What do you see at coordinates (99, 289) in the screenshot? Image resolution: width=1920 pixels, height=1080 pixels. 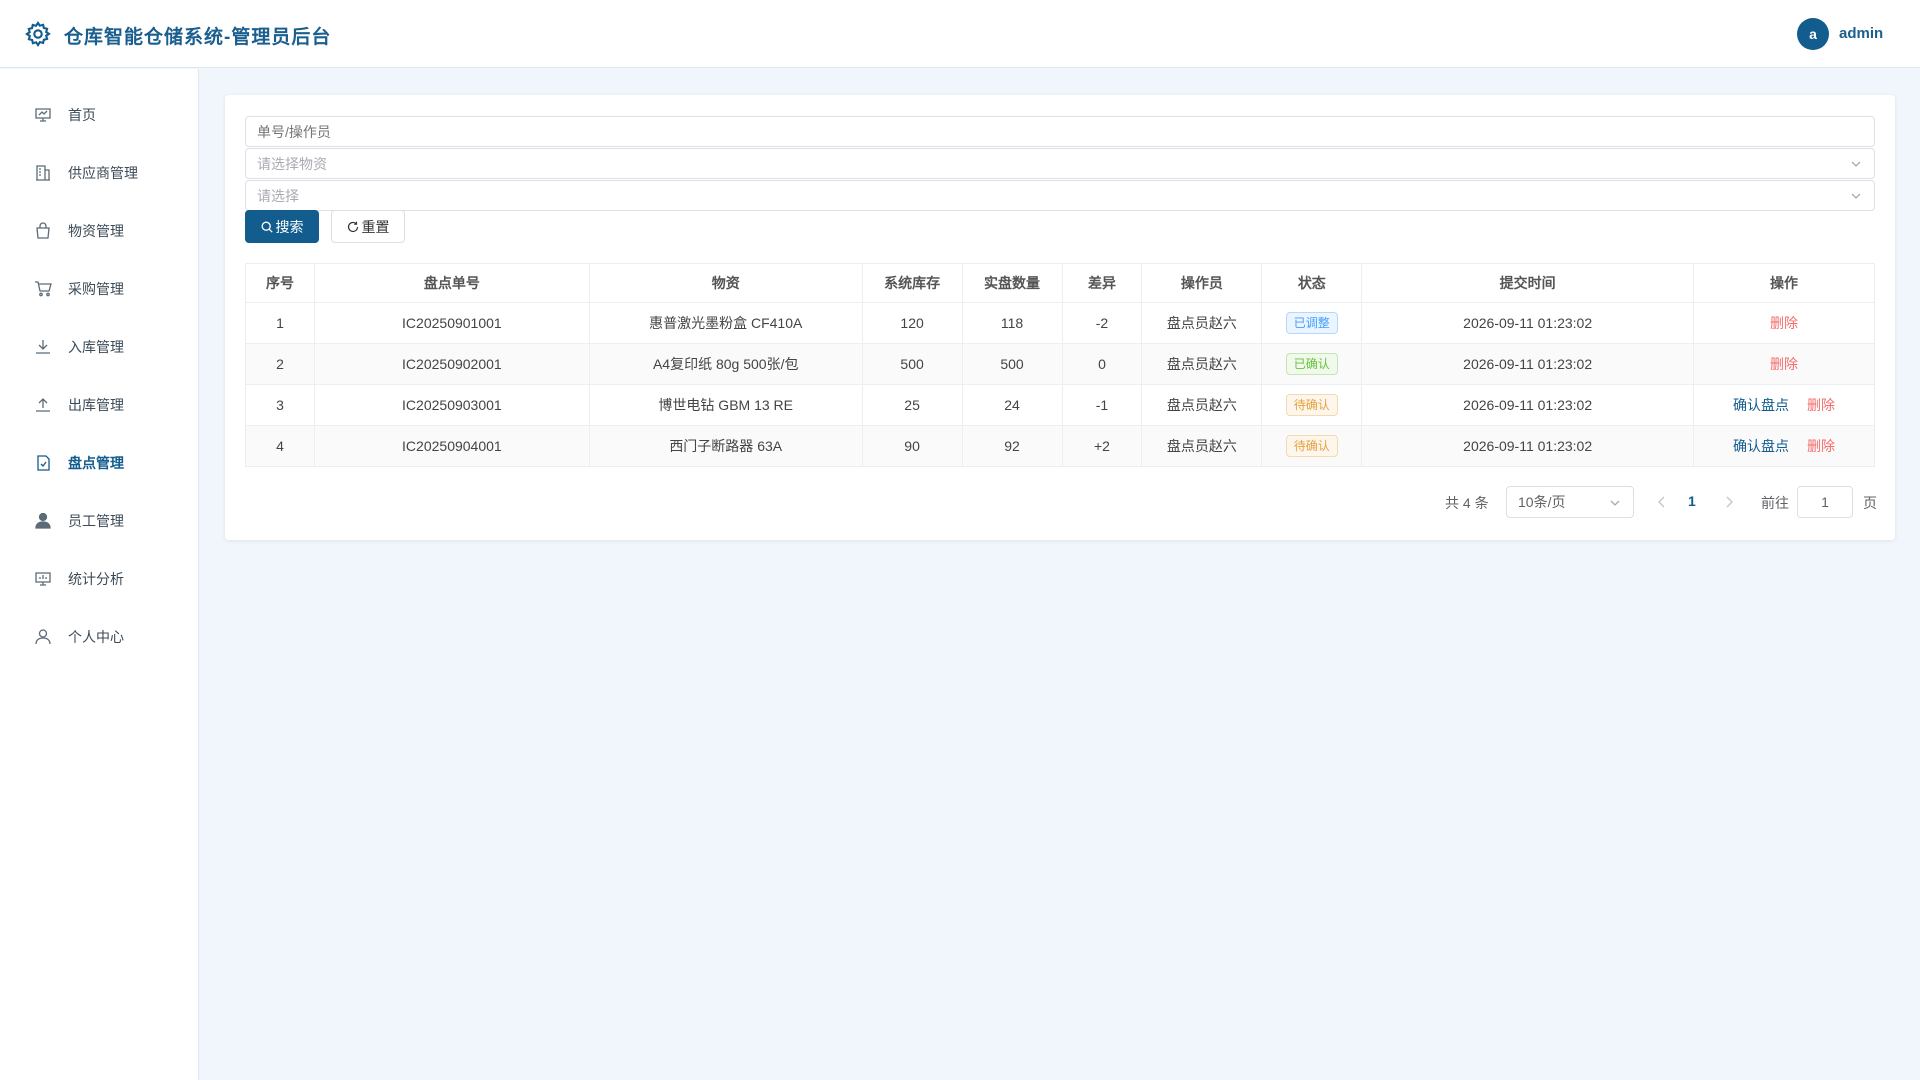 I see `sidebar-item-3: 采购管理` at bounding box center [99, 289].